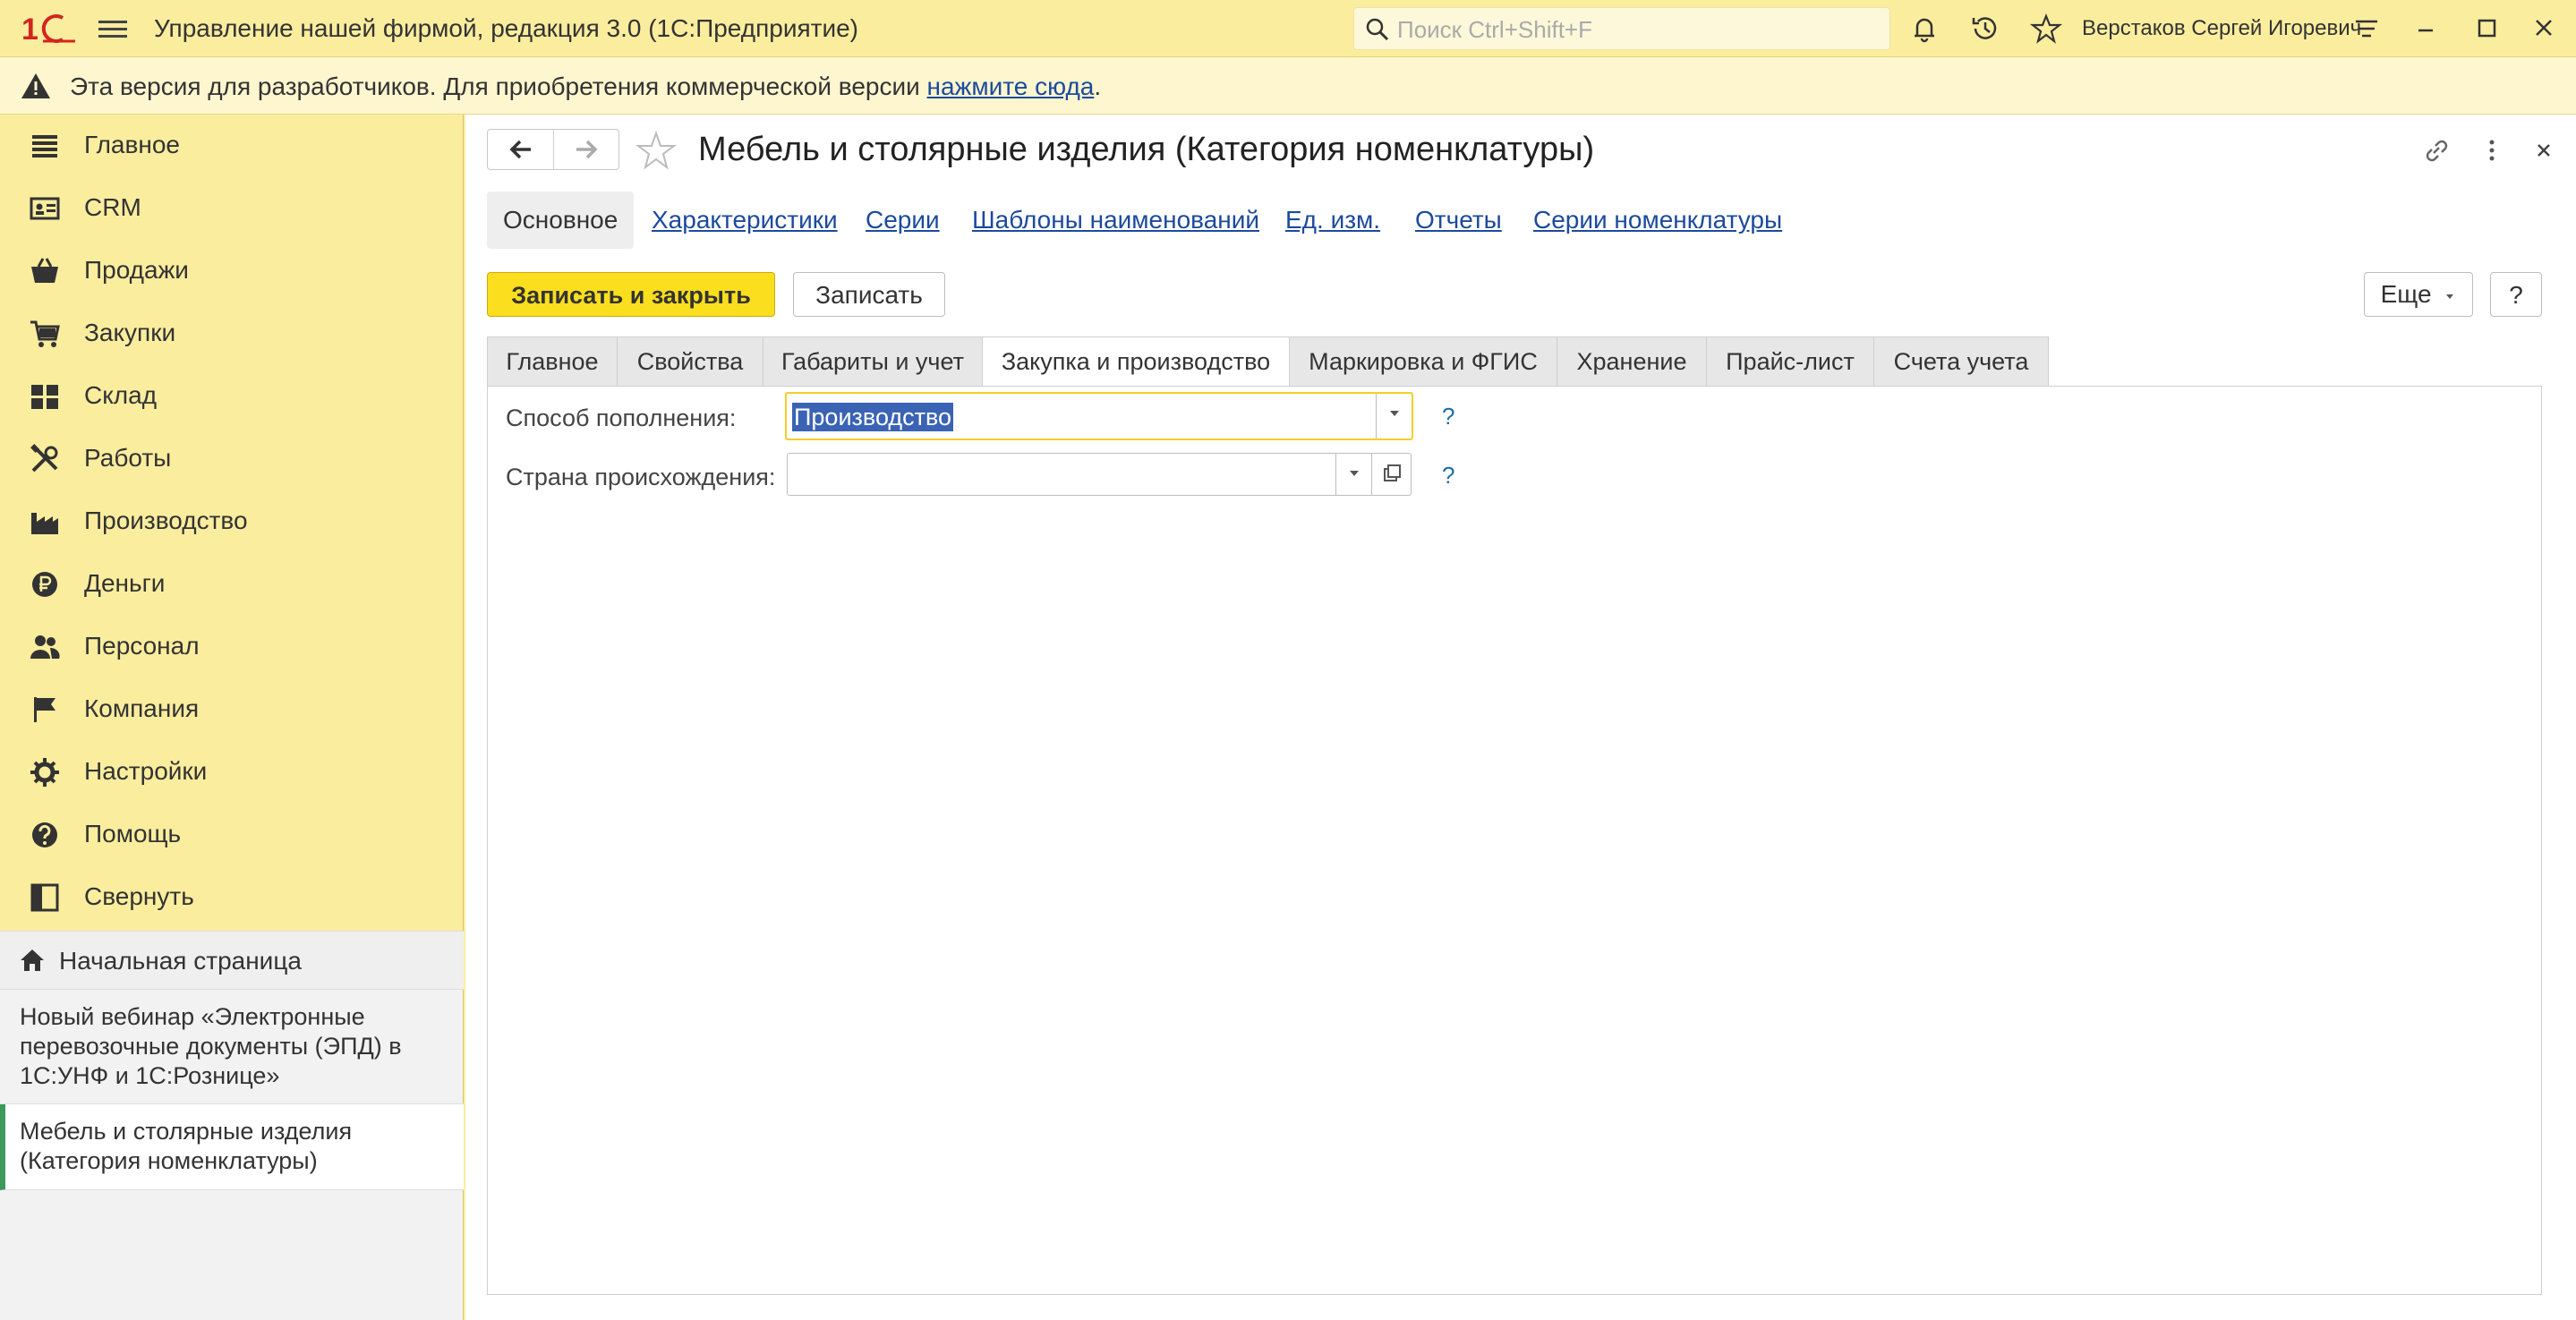 The width and height of the screenshot is (2576, 1320). Describe the element at coordinates (142, 708) in the screenshot. I see `sidebar-item-label: Компания` at that location.